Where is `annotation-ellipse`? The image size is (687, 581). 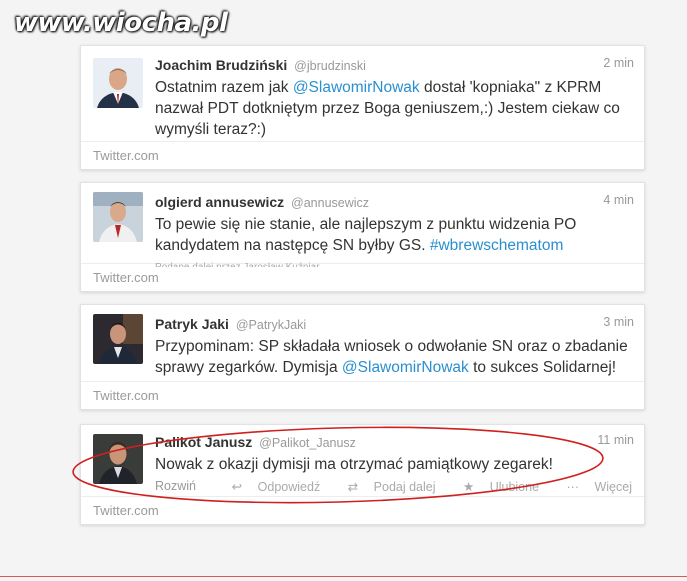
annotation-ellipse is located at coordinates (338, 465).